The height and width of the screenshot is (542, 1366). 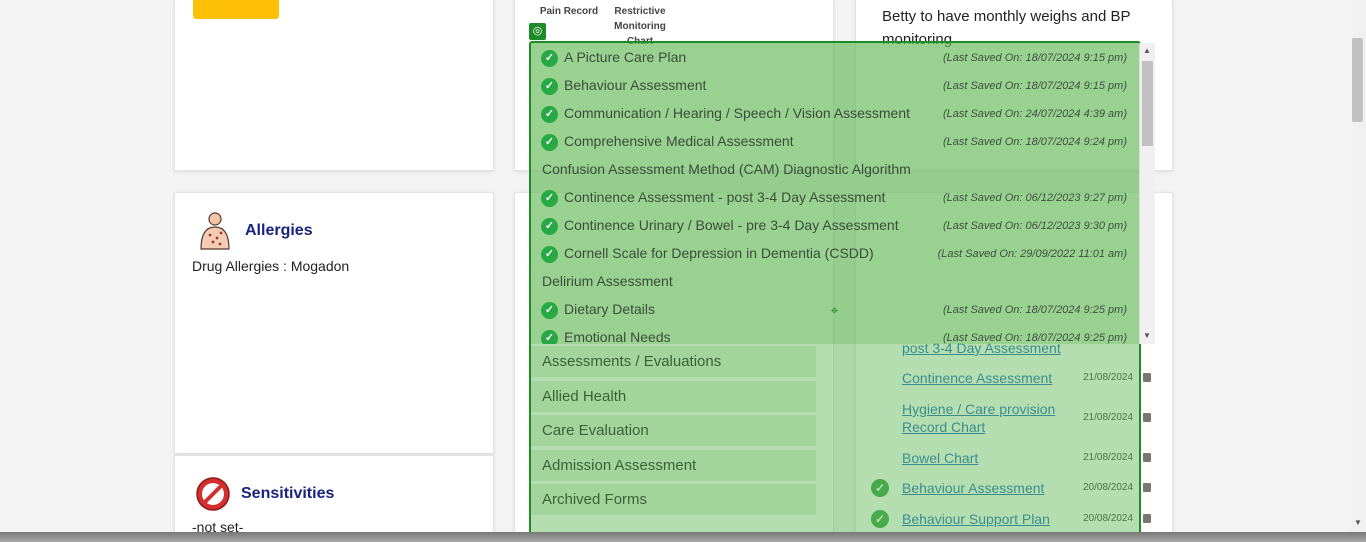 I want to click on dropdown-scrollbar: ▲ ▼, so click(x=1147, y=193).